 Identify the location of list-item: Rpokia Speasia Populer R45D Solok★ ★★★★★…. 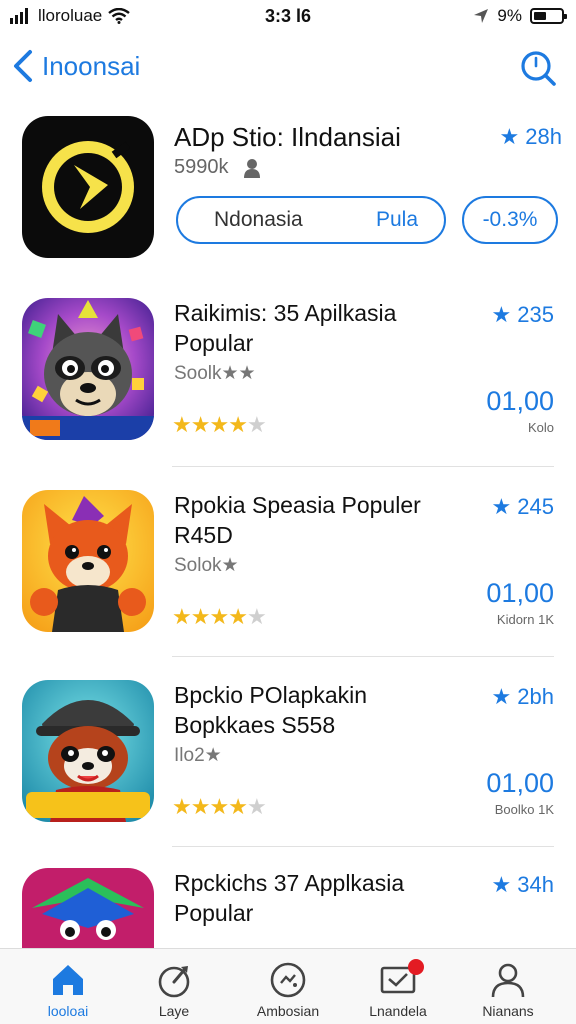
(292, 570).